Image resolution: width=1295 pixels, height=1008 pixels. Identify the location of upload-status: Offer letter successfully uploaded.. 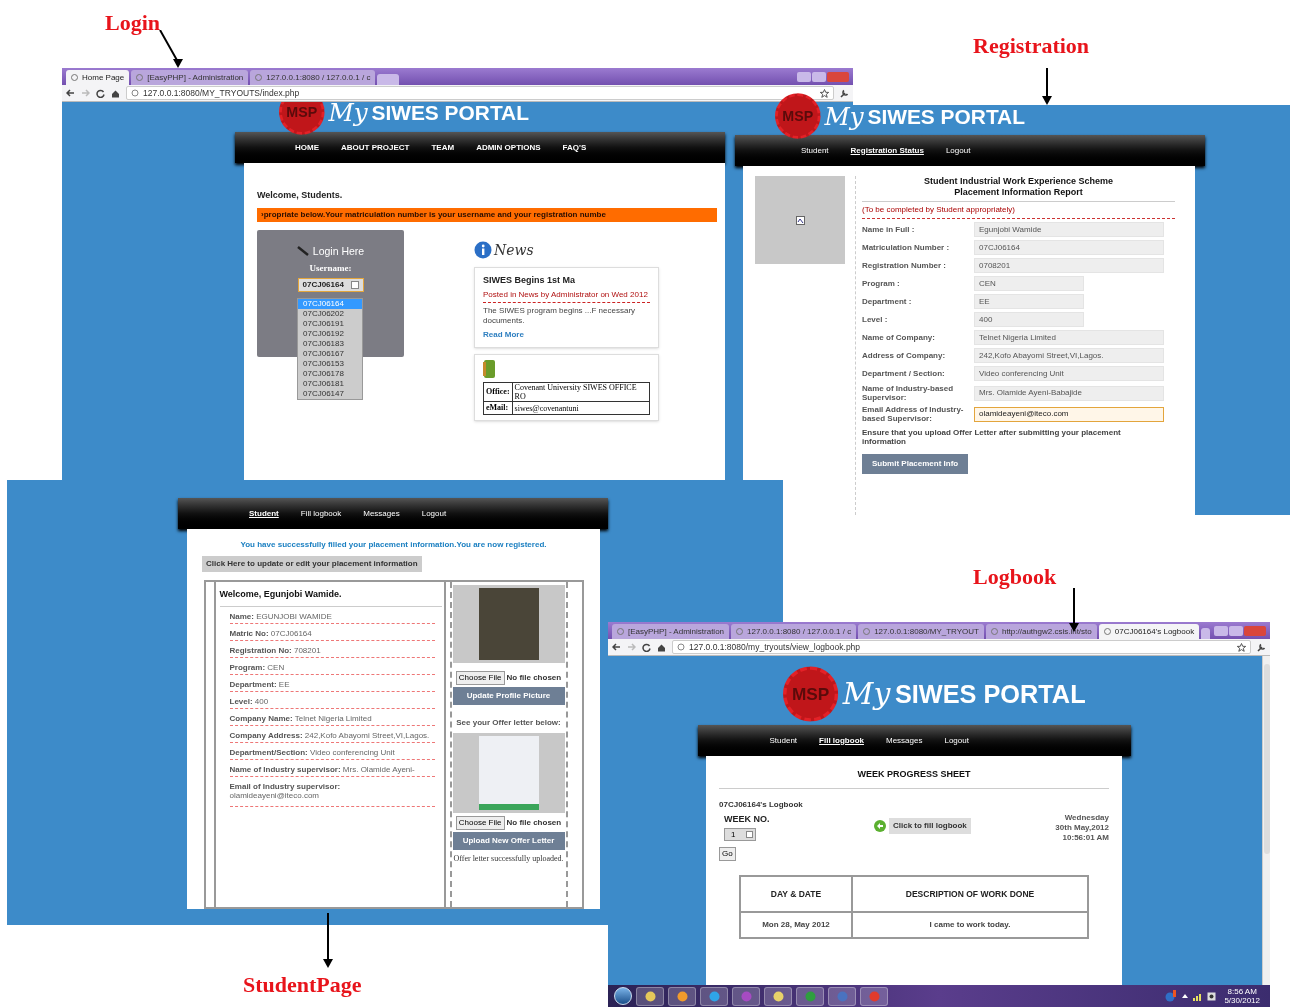
(508, 858).